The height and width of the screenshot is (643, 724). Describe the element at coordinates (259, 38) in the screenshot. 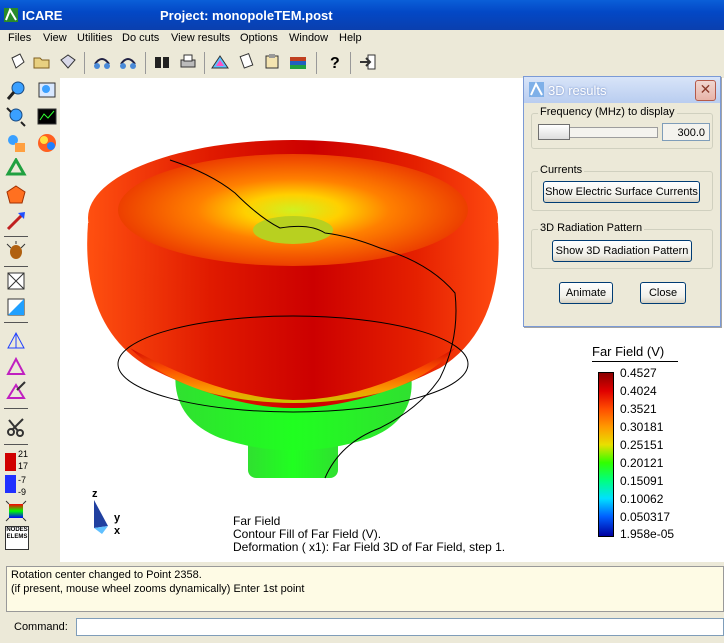

I see `menu-options: Options` at that location.